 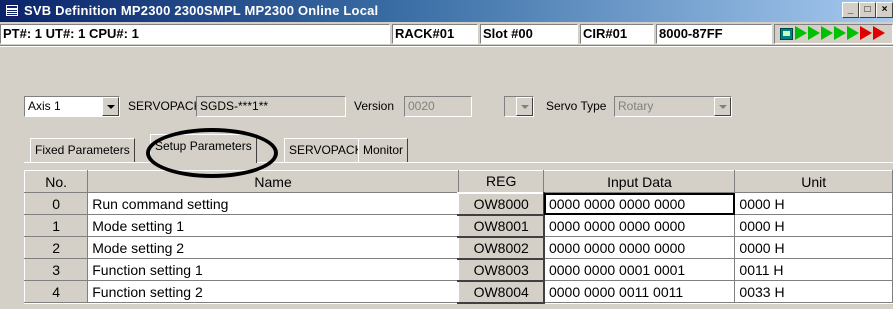 I want to click on header-input-data: Input Data, so click(x=639, y=181).